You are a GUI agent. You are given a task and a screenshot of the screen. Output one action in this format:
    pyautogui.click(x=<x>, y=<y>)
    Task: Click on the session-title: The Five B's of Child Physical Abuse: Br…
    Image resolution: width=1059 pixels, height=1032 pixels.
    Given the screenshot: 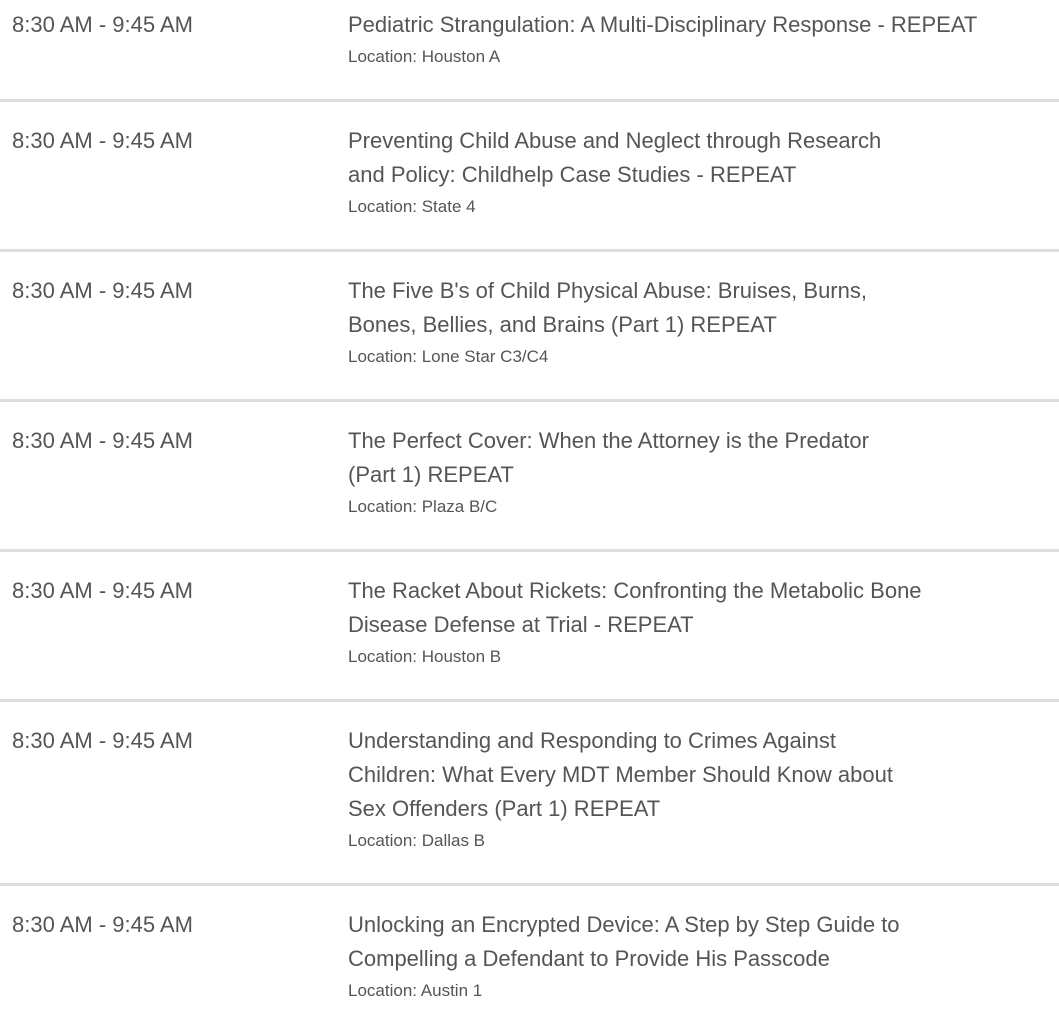 What is the action you would take?
    pyautogui.click(x=698, y=308)
    